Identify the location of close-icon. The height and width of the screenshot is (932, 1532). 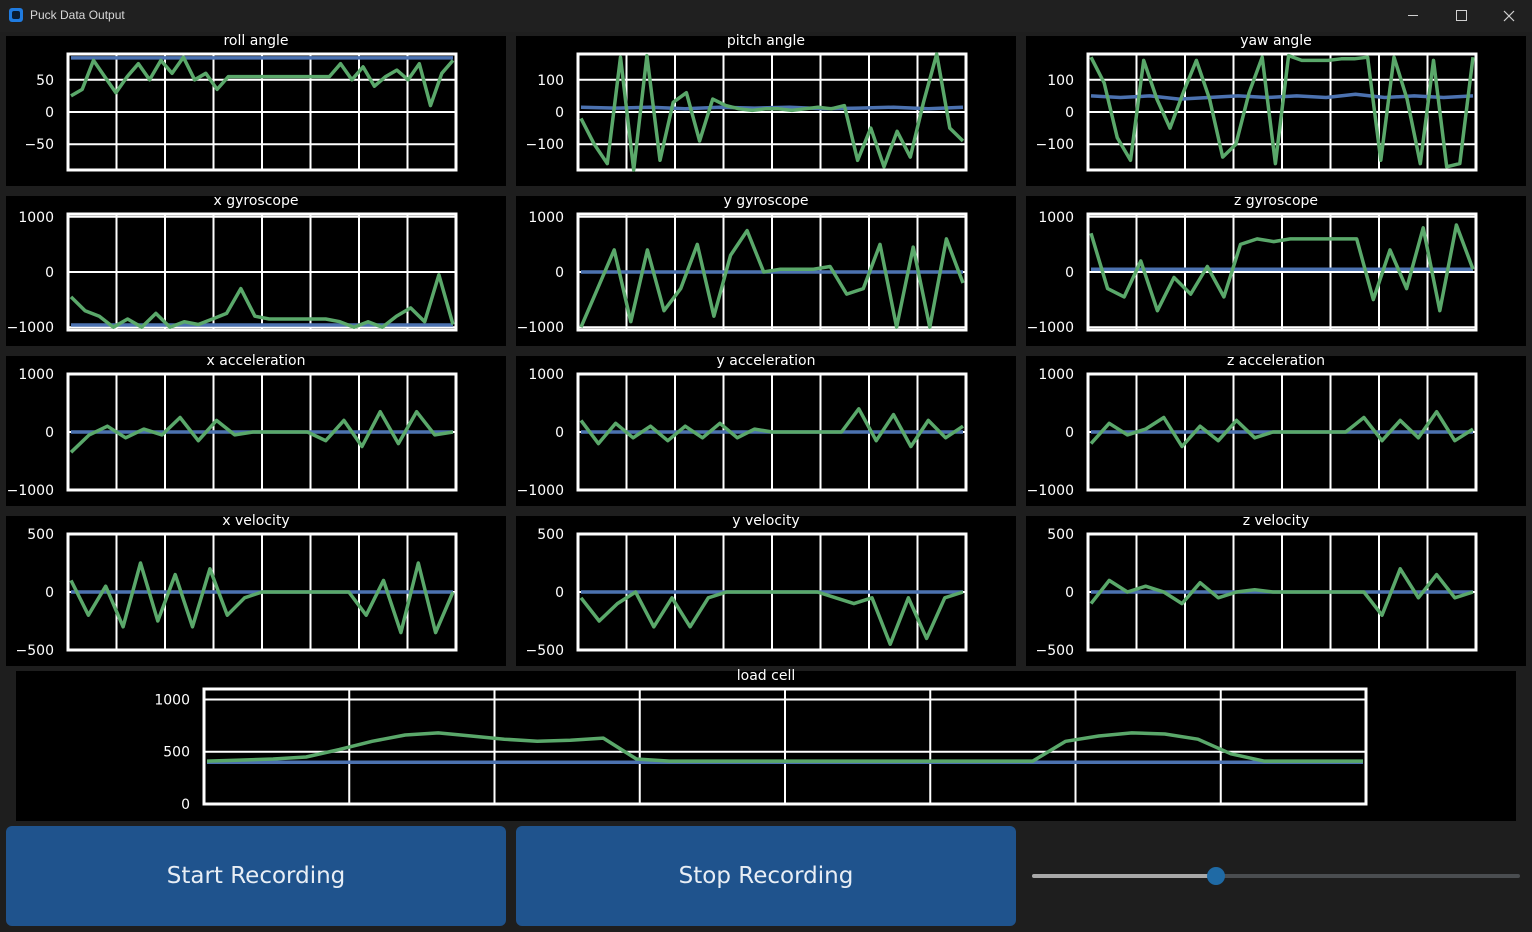
(1509, 16).